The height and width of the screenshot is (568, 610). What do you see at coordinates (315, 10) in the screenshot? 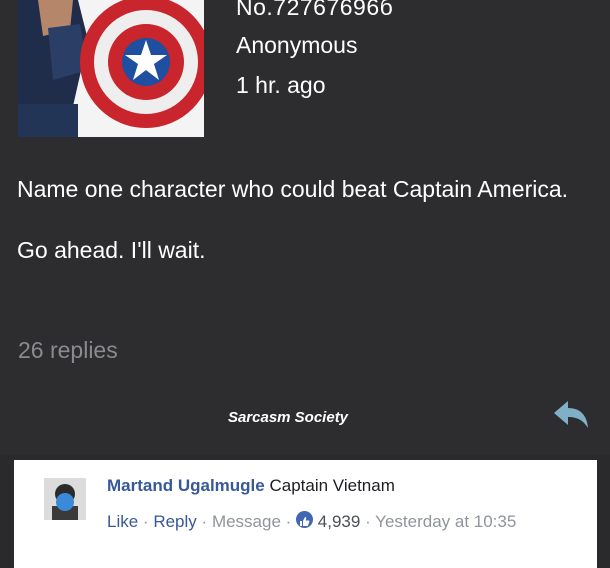
I see `post-number: No.72767696б` at bounding box center [315, 10].